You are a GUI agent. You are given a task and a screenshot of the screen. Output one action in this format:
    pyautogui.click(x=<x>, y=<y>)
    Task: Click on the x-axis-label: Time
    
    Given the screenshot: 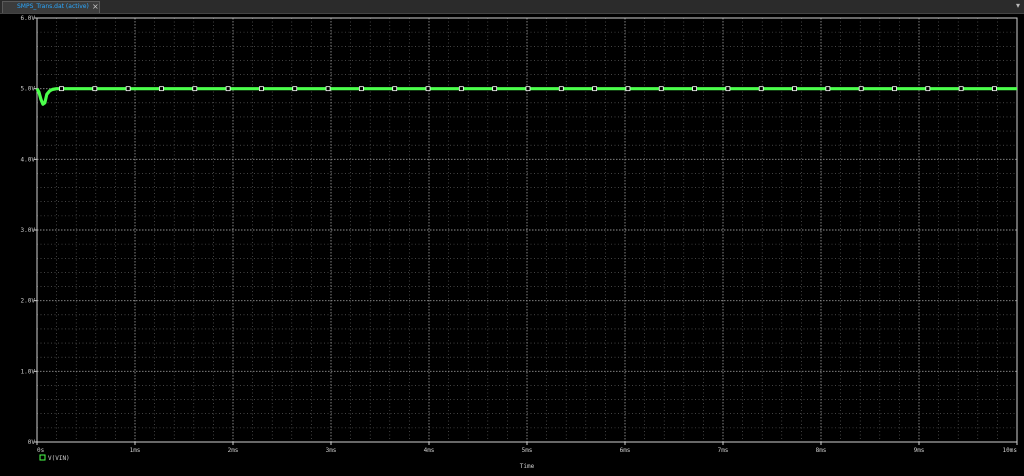 What is the action you would take?
    pyautogui.click(x=527, y=466)
    